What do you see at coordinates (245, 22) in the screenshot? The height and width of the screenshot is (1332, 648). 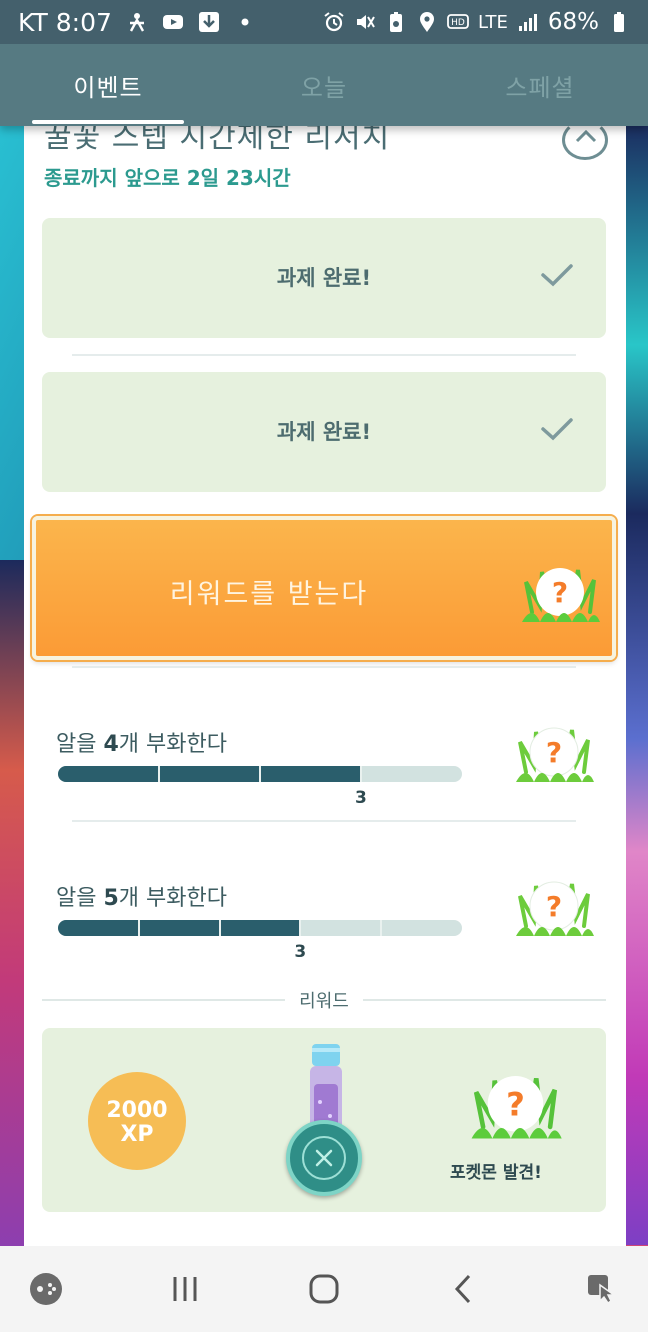 I see `dot-icon` at bounding box center [245, 22].